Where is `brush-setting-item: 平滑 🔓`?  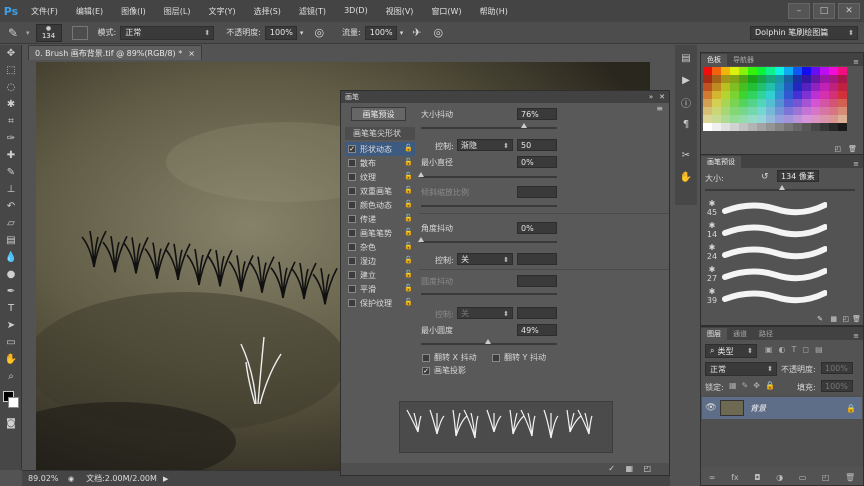
brush-setting-item: 平滑 🔓 is located at coordinates (380, 289).